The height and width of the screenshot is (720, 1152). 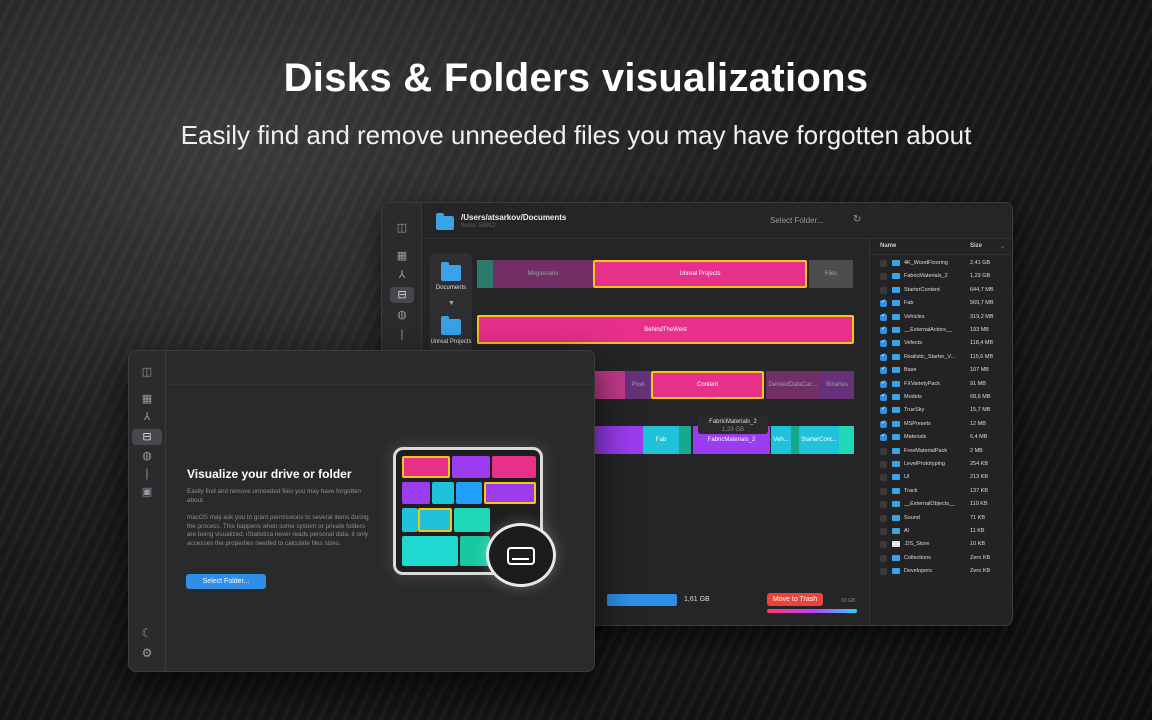 I want to click on sort-chevron-icon: ⌄, so click(x=1002, y=246).